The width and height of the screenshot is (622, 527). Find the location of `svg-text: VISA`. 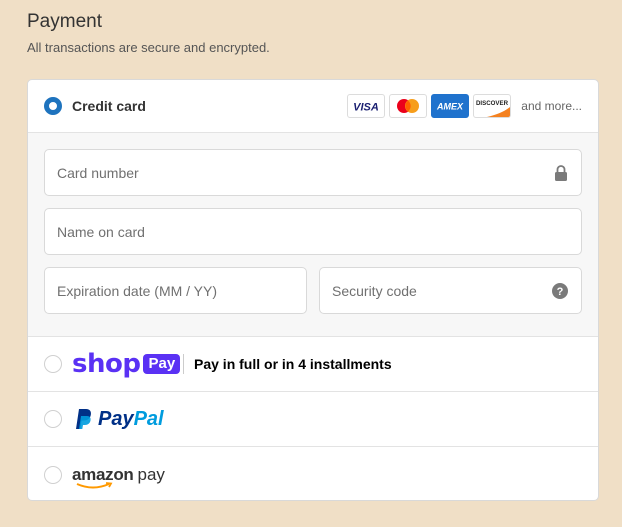

svg-text: VISA is located at coordinates (366, 107).